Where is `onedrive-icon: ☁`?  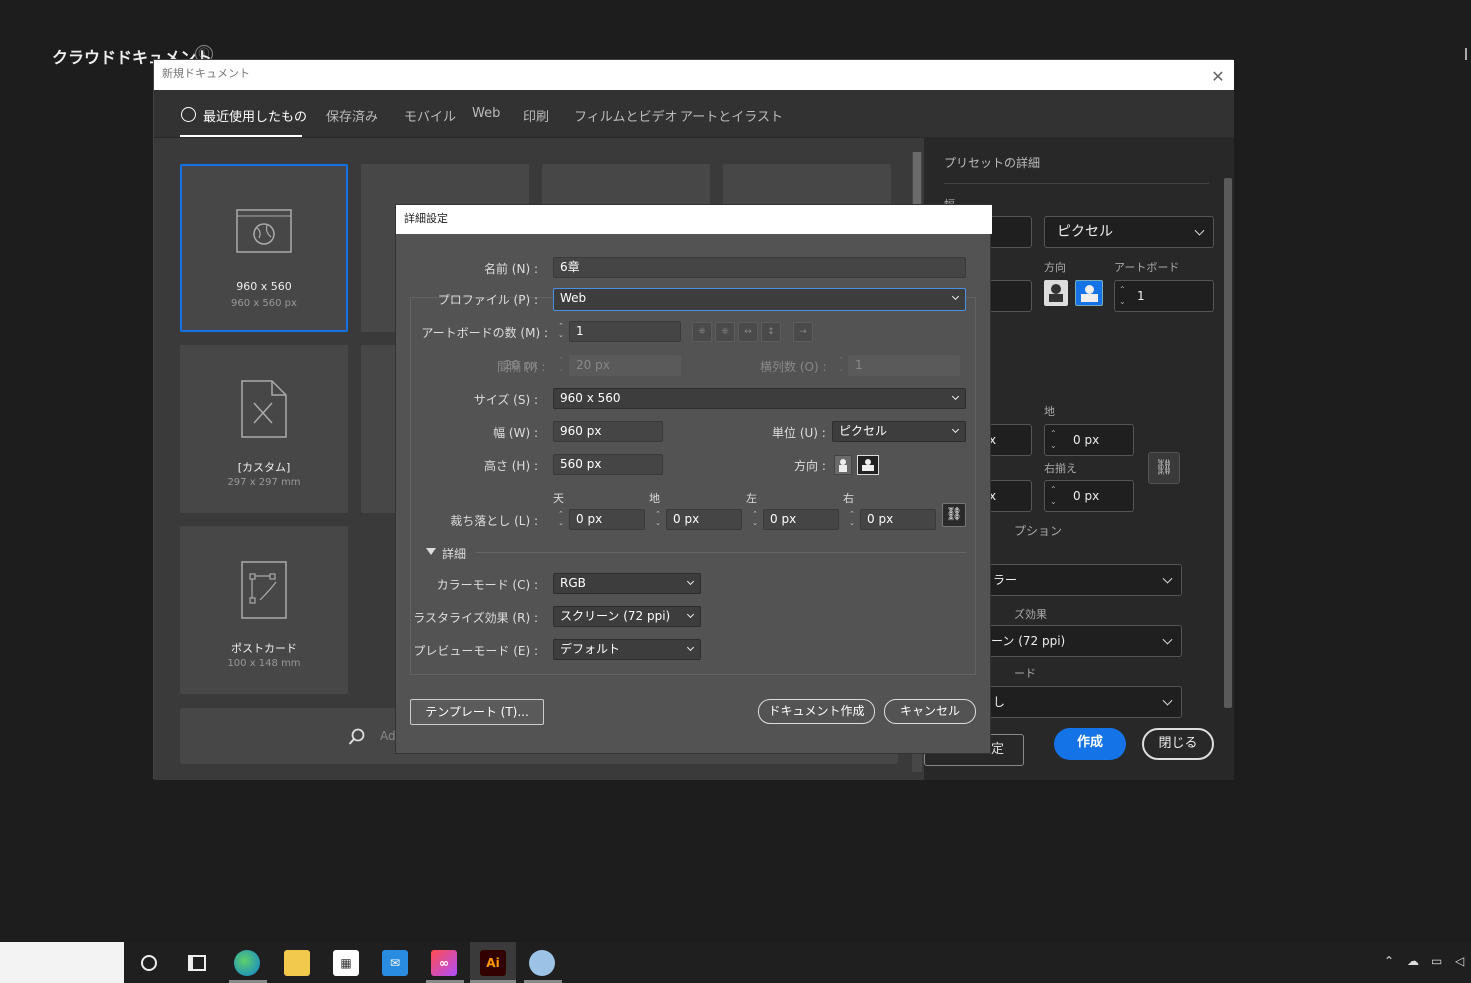 onedrive-icon: ☁ is located at coordinates (1413, 961).